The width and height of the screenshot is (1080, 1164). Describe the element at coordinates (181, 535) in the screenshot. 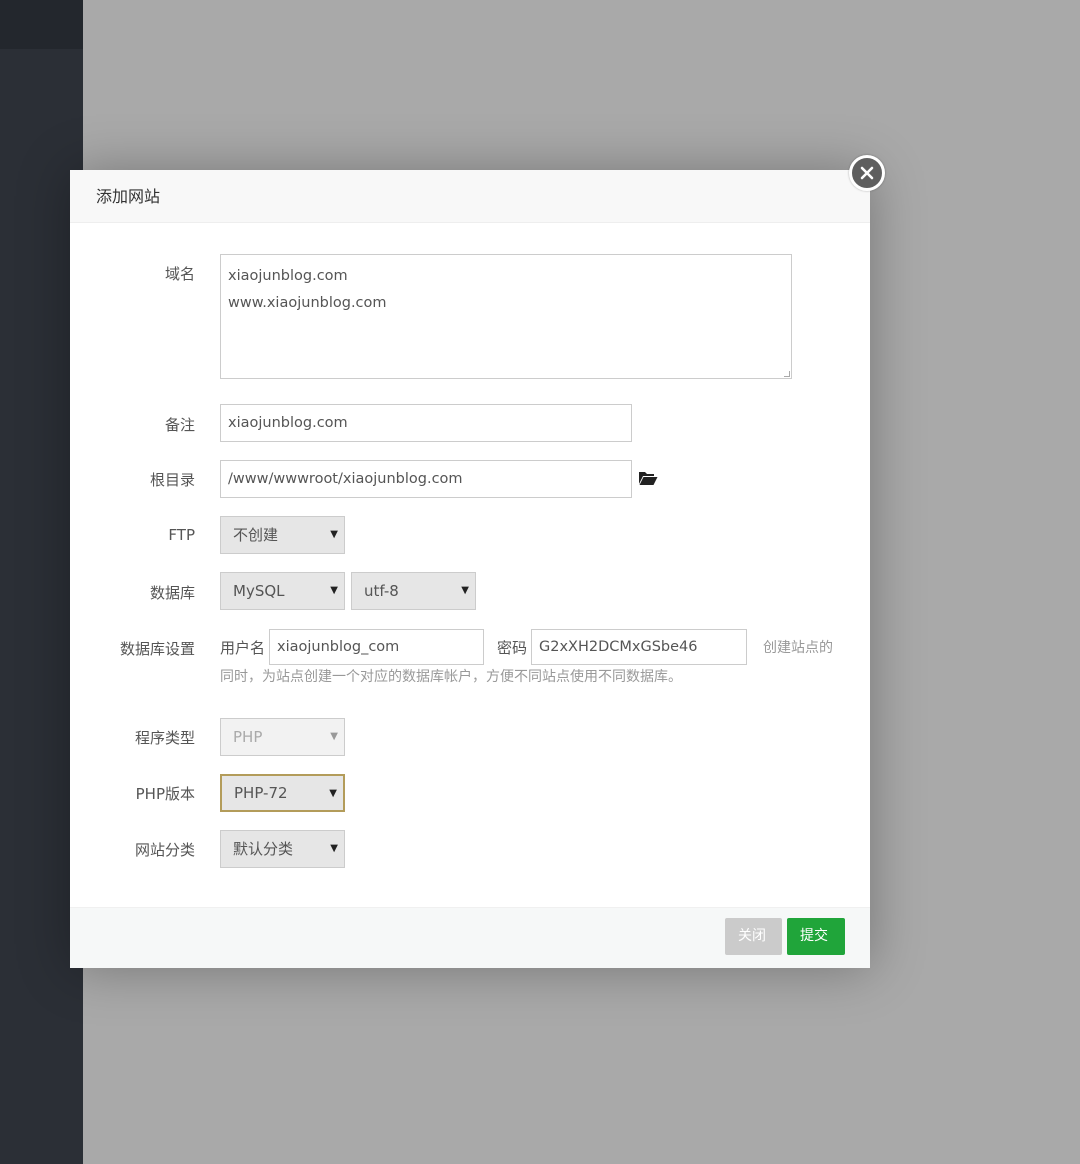

I see `ftp-label: FTP` at that location.